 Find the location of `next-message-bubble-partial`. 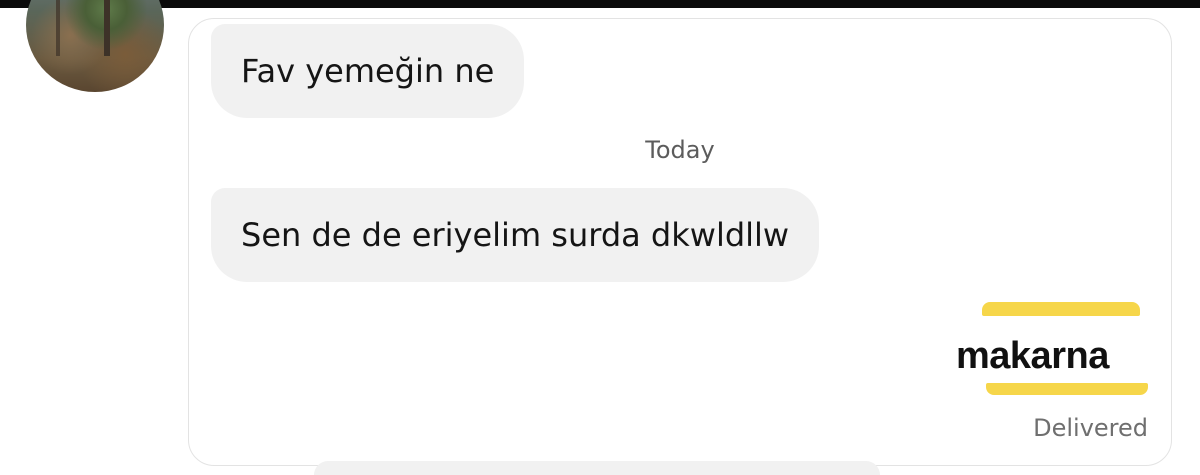

next-message-bubble-partial is located at coordinates (597, 468).